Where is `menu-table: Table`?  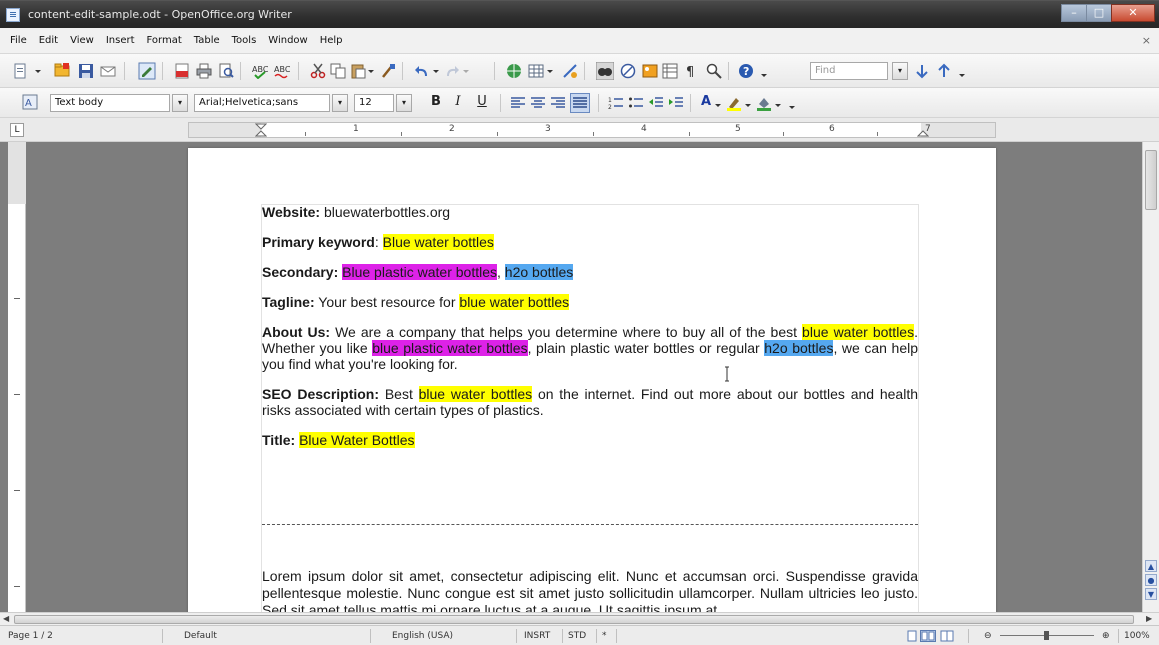
menu-table: Table is located at coordinates (207, 40).